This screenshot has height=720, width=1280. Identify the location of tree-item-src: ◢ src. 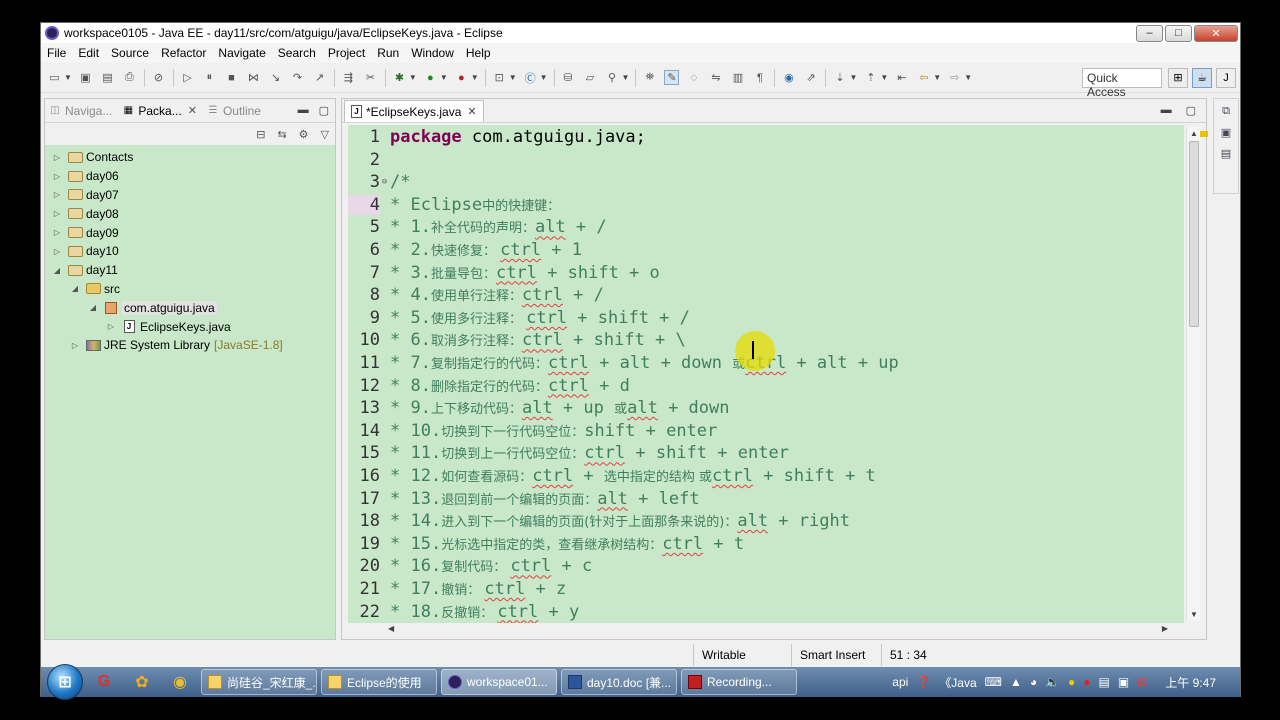
(190, 289).